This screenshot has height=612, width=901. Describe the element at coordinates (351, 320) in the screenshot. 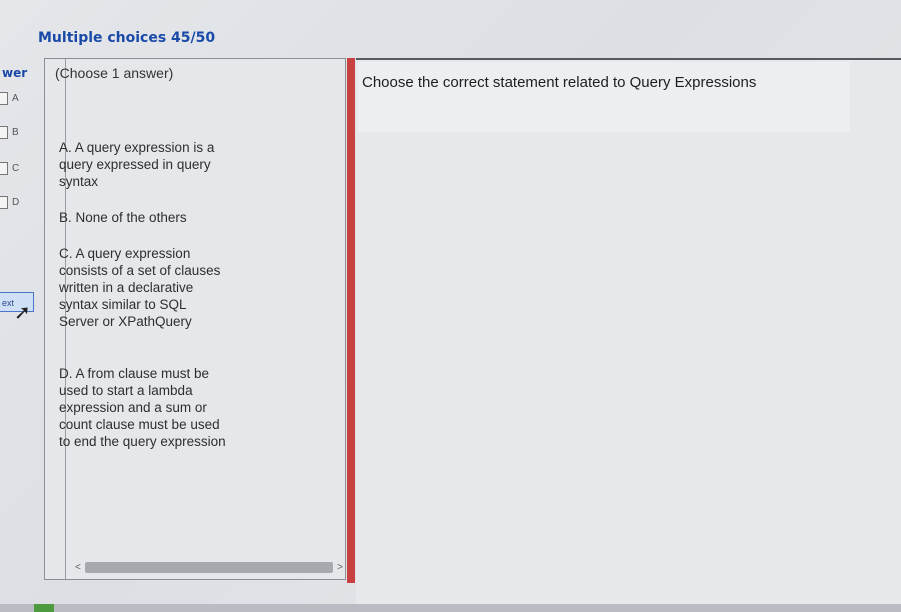

I see `panel-splitter` at that location.